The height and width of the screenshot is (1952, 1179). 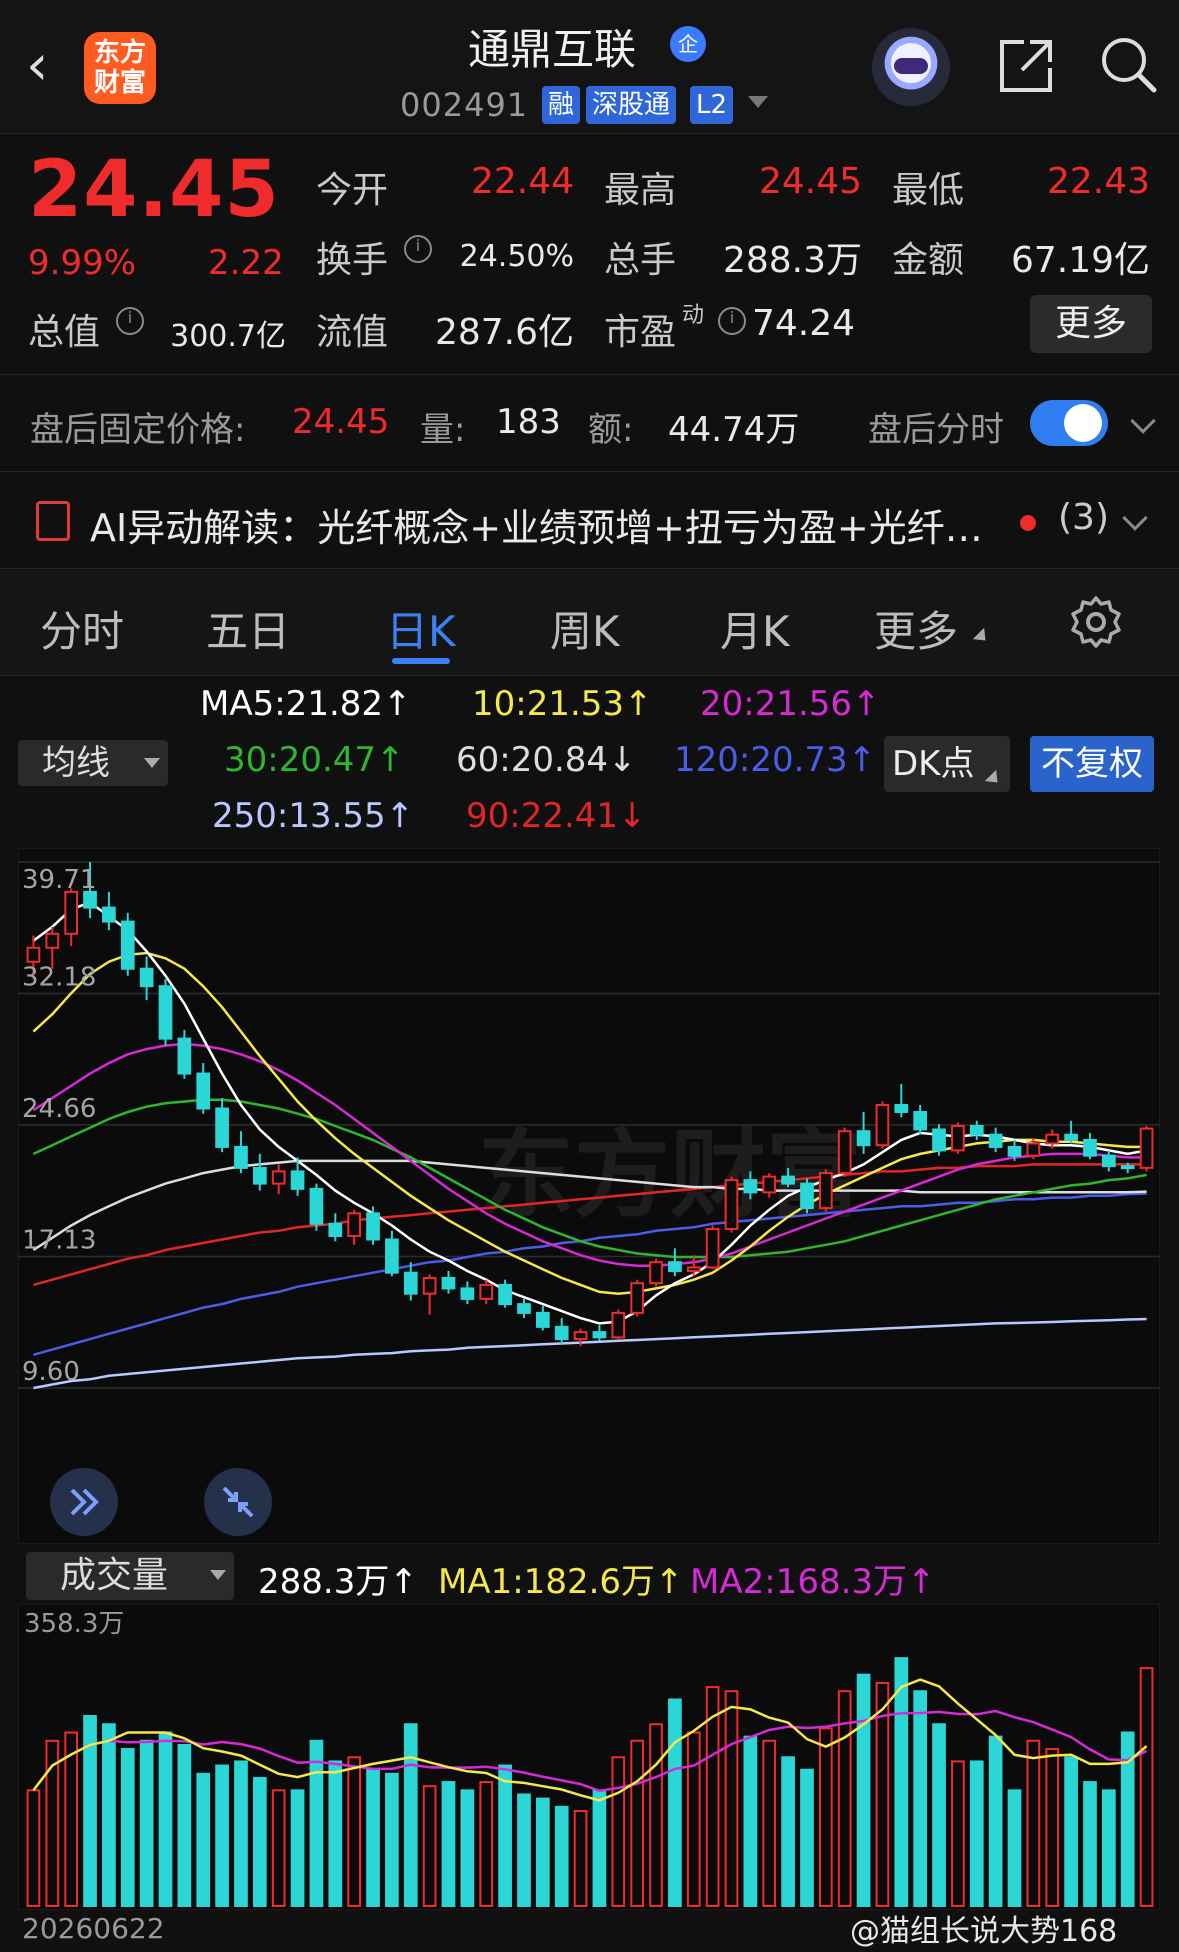 I want to click on logo-text-bottom: 财富, so click(x=119, y=83).